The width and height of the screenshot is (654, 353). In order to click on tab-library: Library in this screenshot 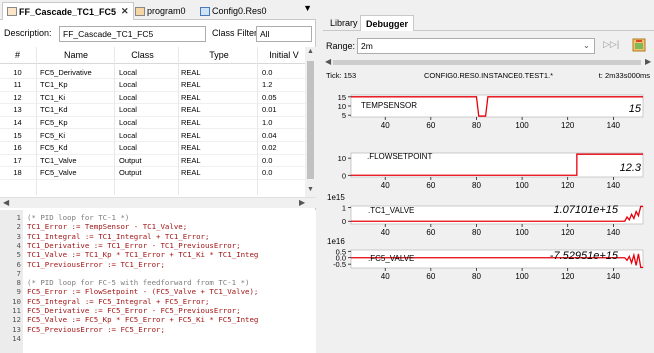, I will do `click(344, 23)`.